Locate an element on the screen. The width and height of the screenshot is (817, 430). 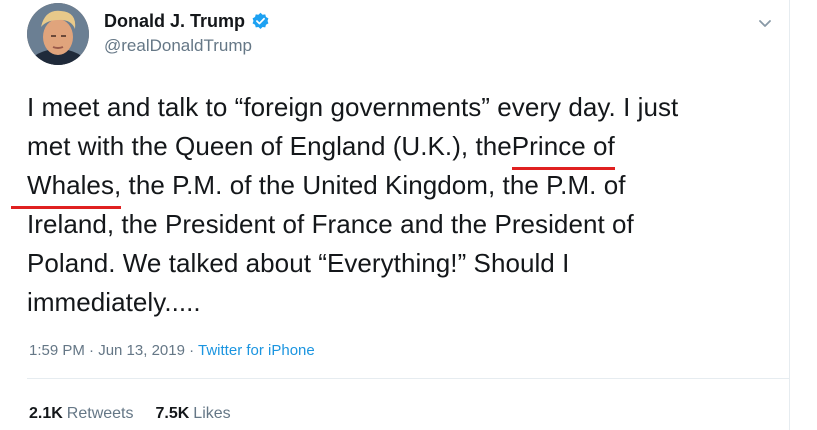
likes-label: Likes is located at coordinates (212, 413).